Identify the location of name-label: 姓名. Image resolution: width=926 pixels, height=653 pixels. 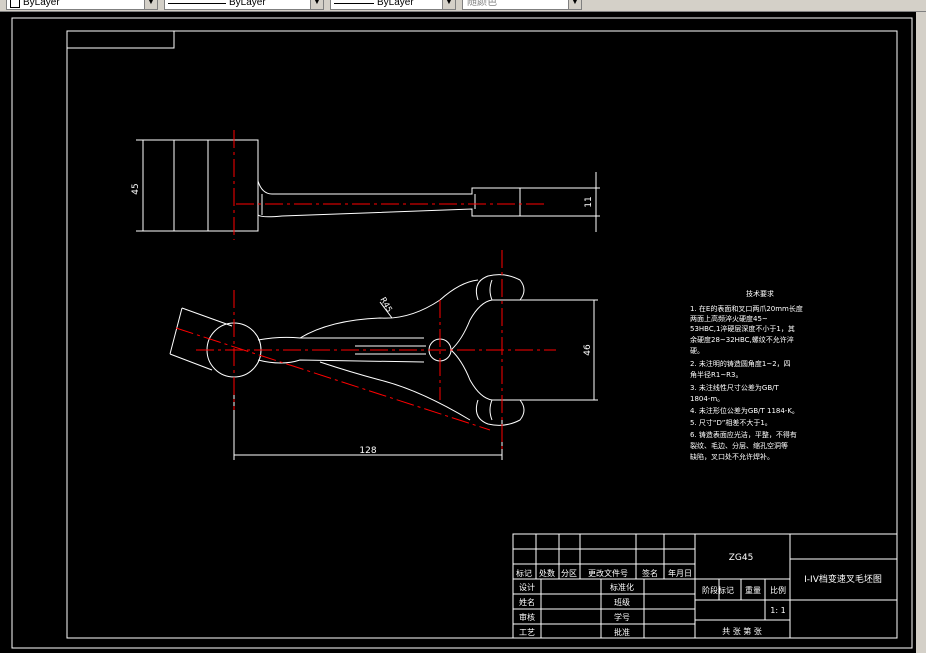
(527, 602).